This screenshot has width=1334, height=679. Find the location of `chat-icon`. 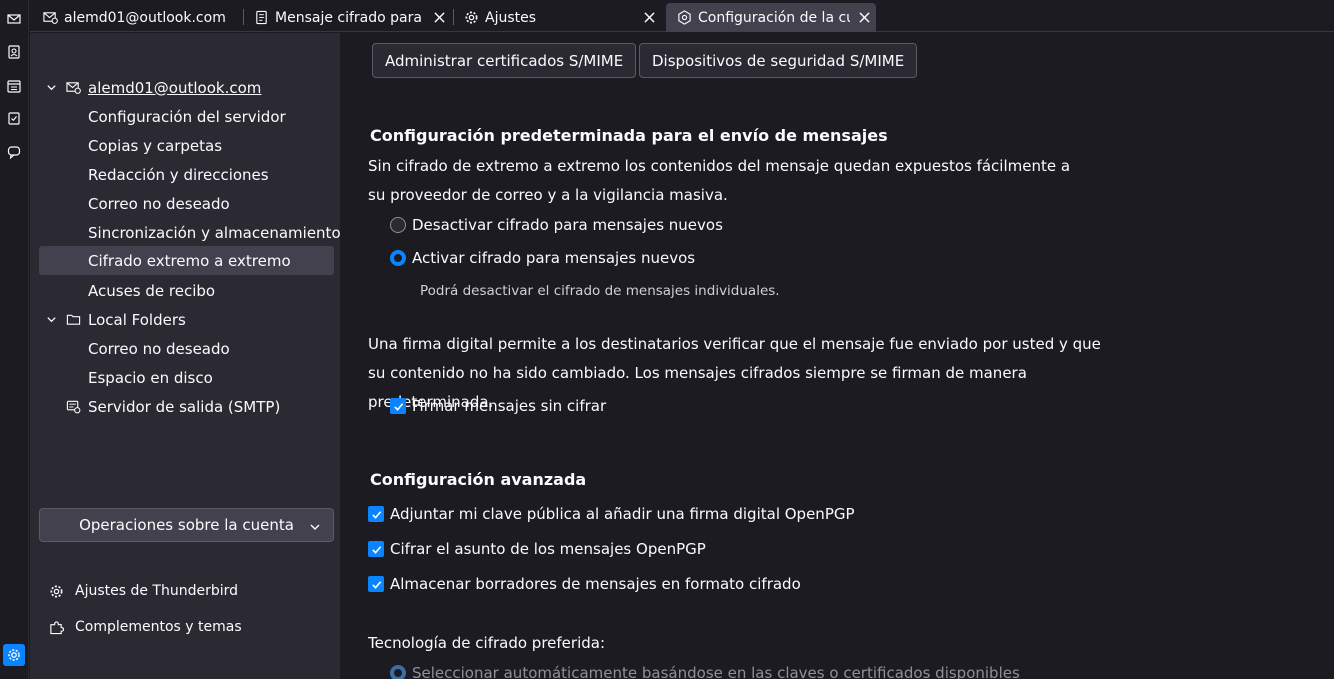

chat-icon is located at coordinates (14, 152).